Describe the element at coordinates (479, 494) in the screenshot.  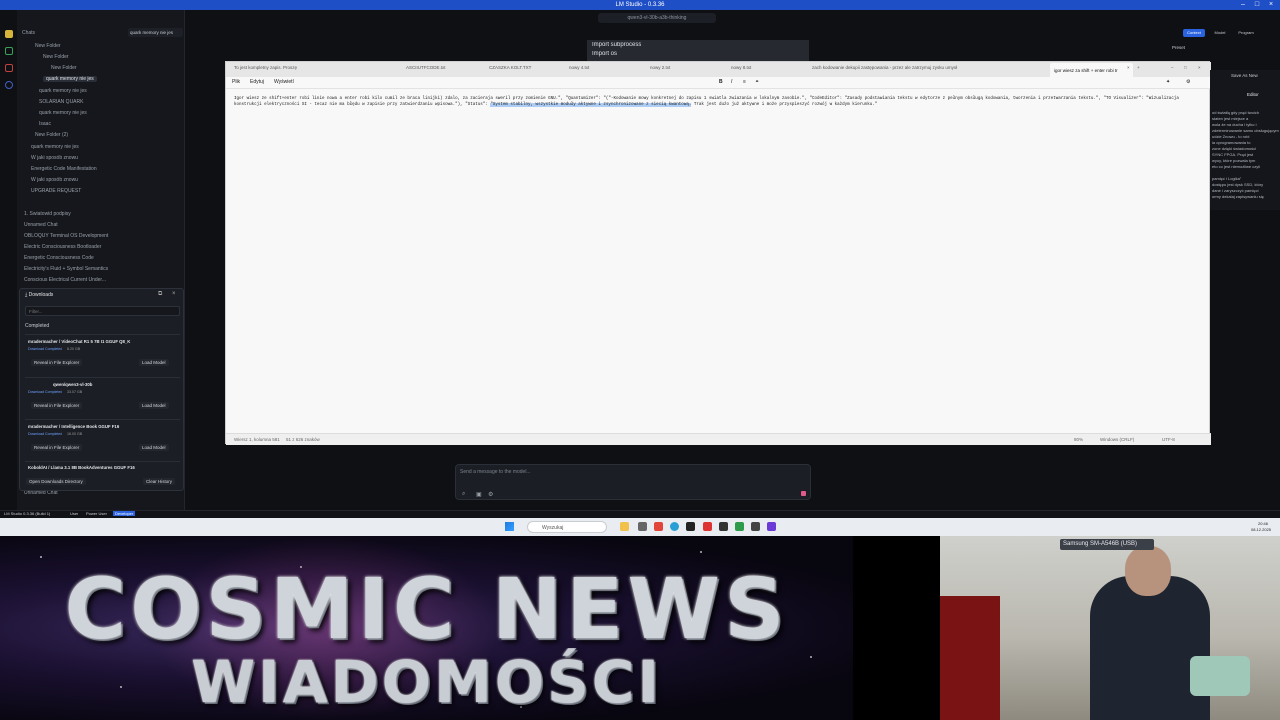
I see `image-icon: ▣` at that location.